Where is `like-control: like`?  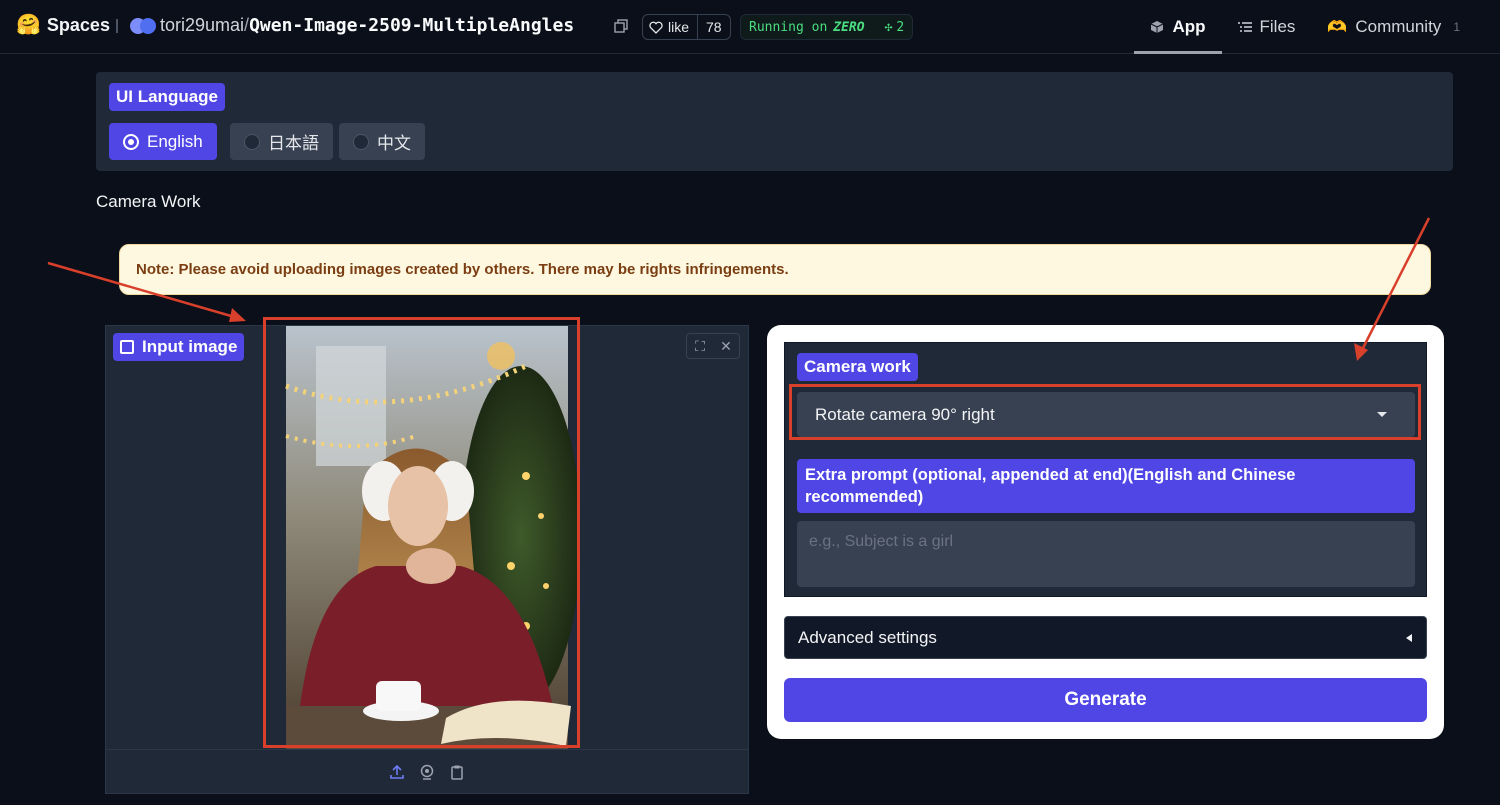
like-control: like is located at coordinates (671, 27).